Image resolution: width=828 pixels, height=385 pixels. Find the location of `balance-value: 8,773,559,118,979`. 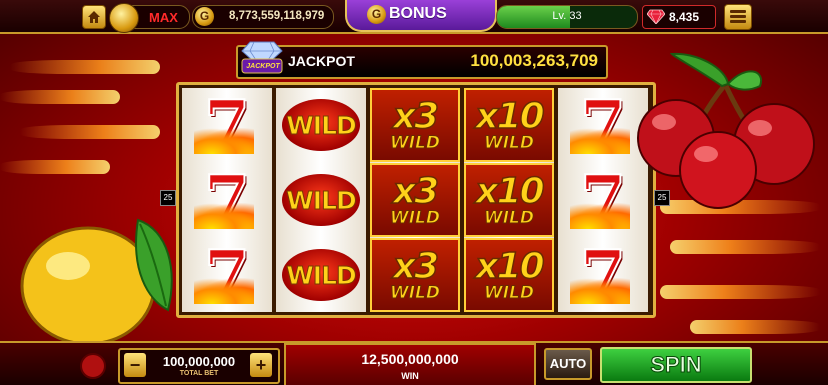

balance-value: 8,773,559,118,979 is located at coordinates (277, 16).